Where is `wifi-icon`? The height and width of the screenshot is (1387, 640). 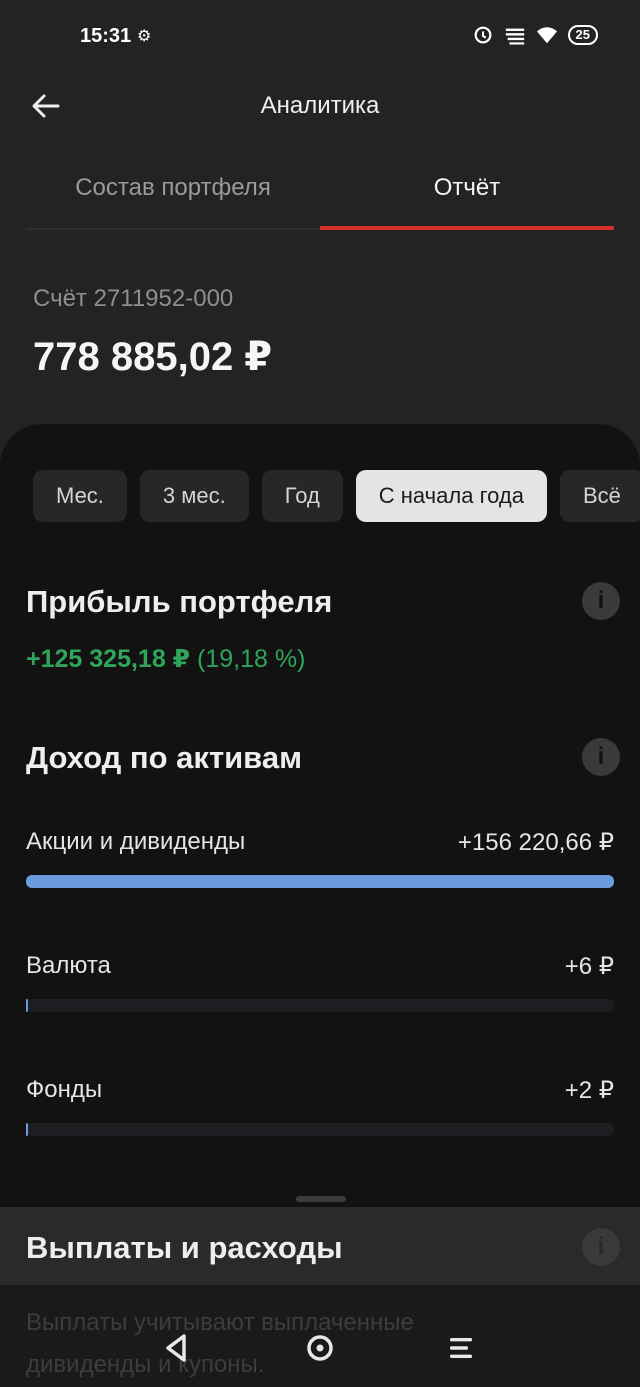
wifi-icon is located at coordinates (546, 35).